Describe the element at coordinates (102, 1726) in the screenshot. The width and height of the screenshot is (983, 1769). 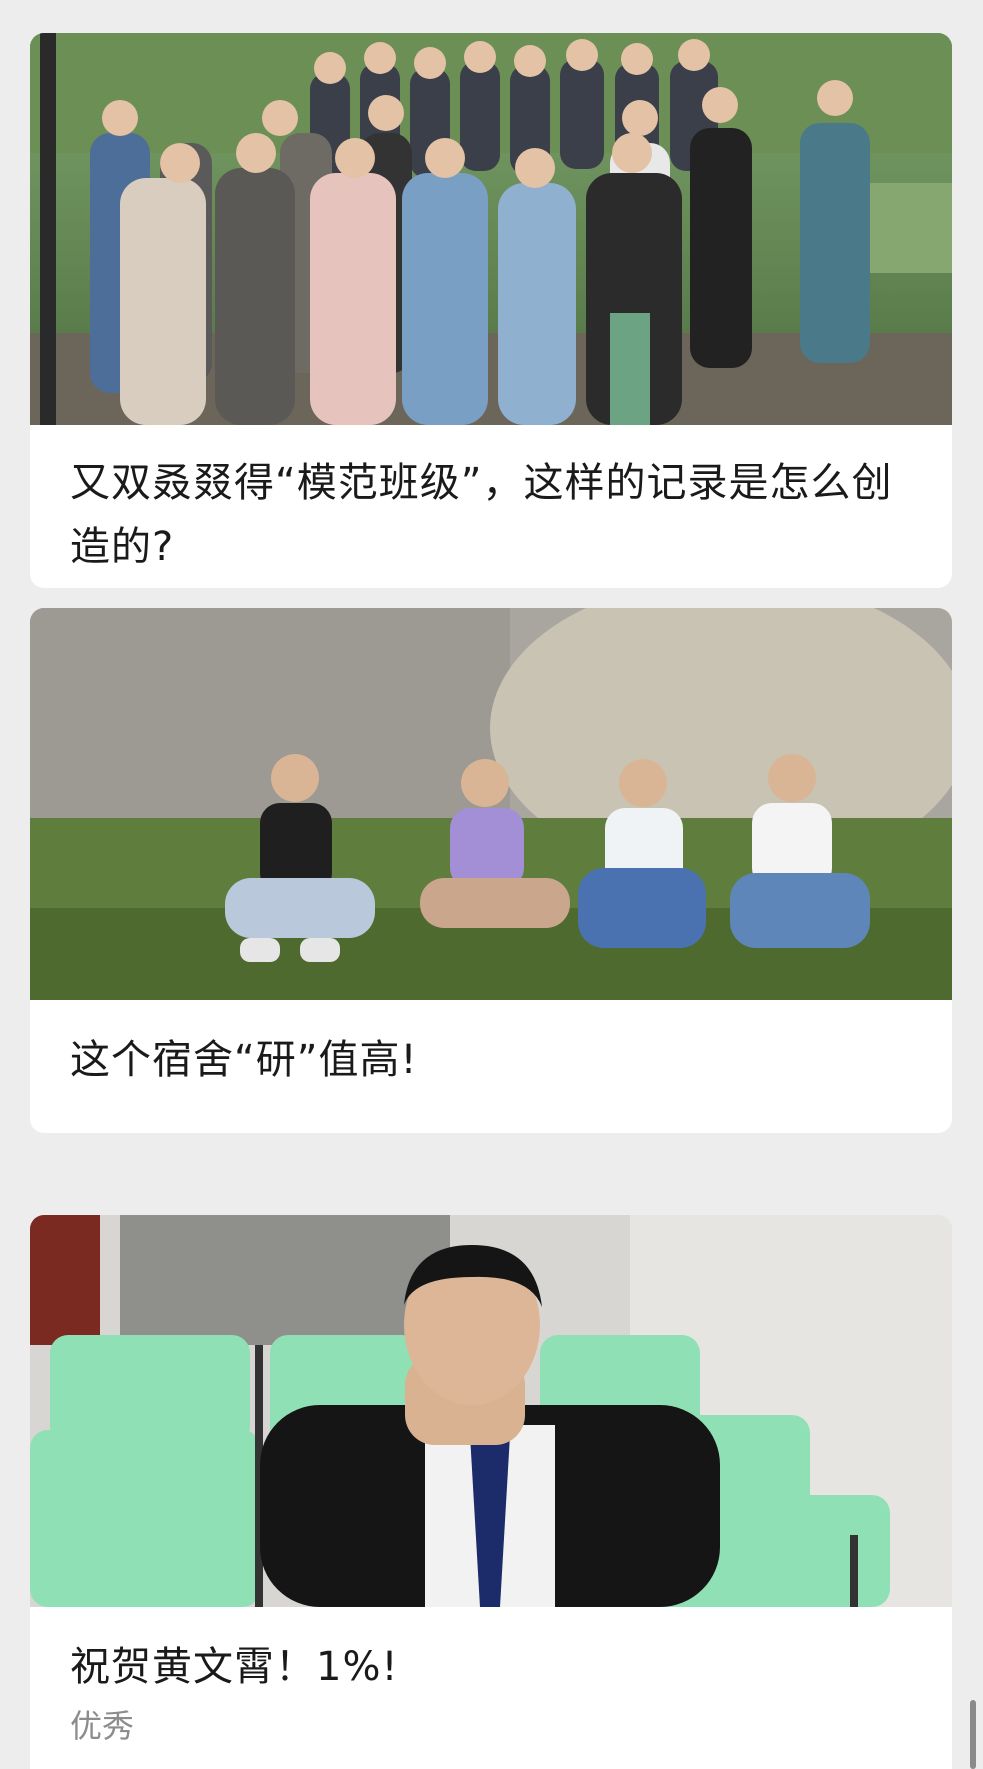
I see `article-subtitle: 优秀` at that location.